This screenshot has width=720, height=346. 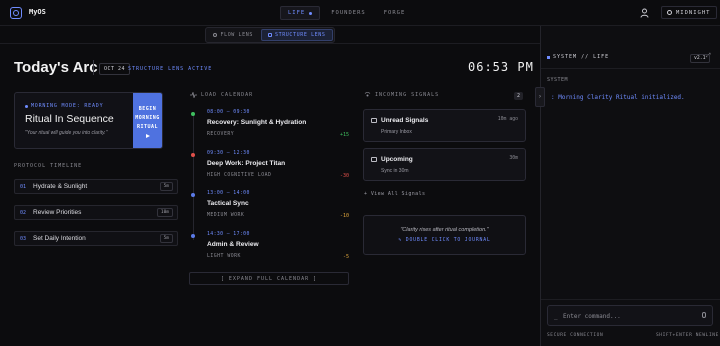 I want to click on signal-title: Upcoming, so click(x=397, y=159).